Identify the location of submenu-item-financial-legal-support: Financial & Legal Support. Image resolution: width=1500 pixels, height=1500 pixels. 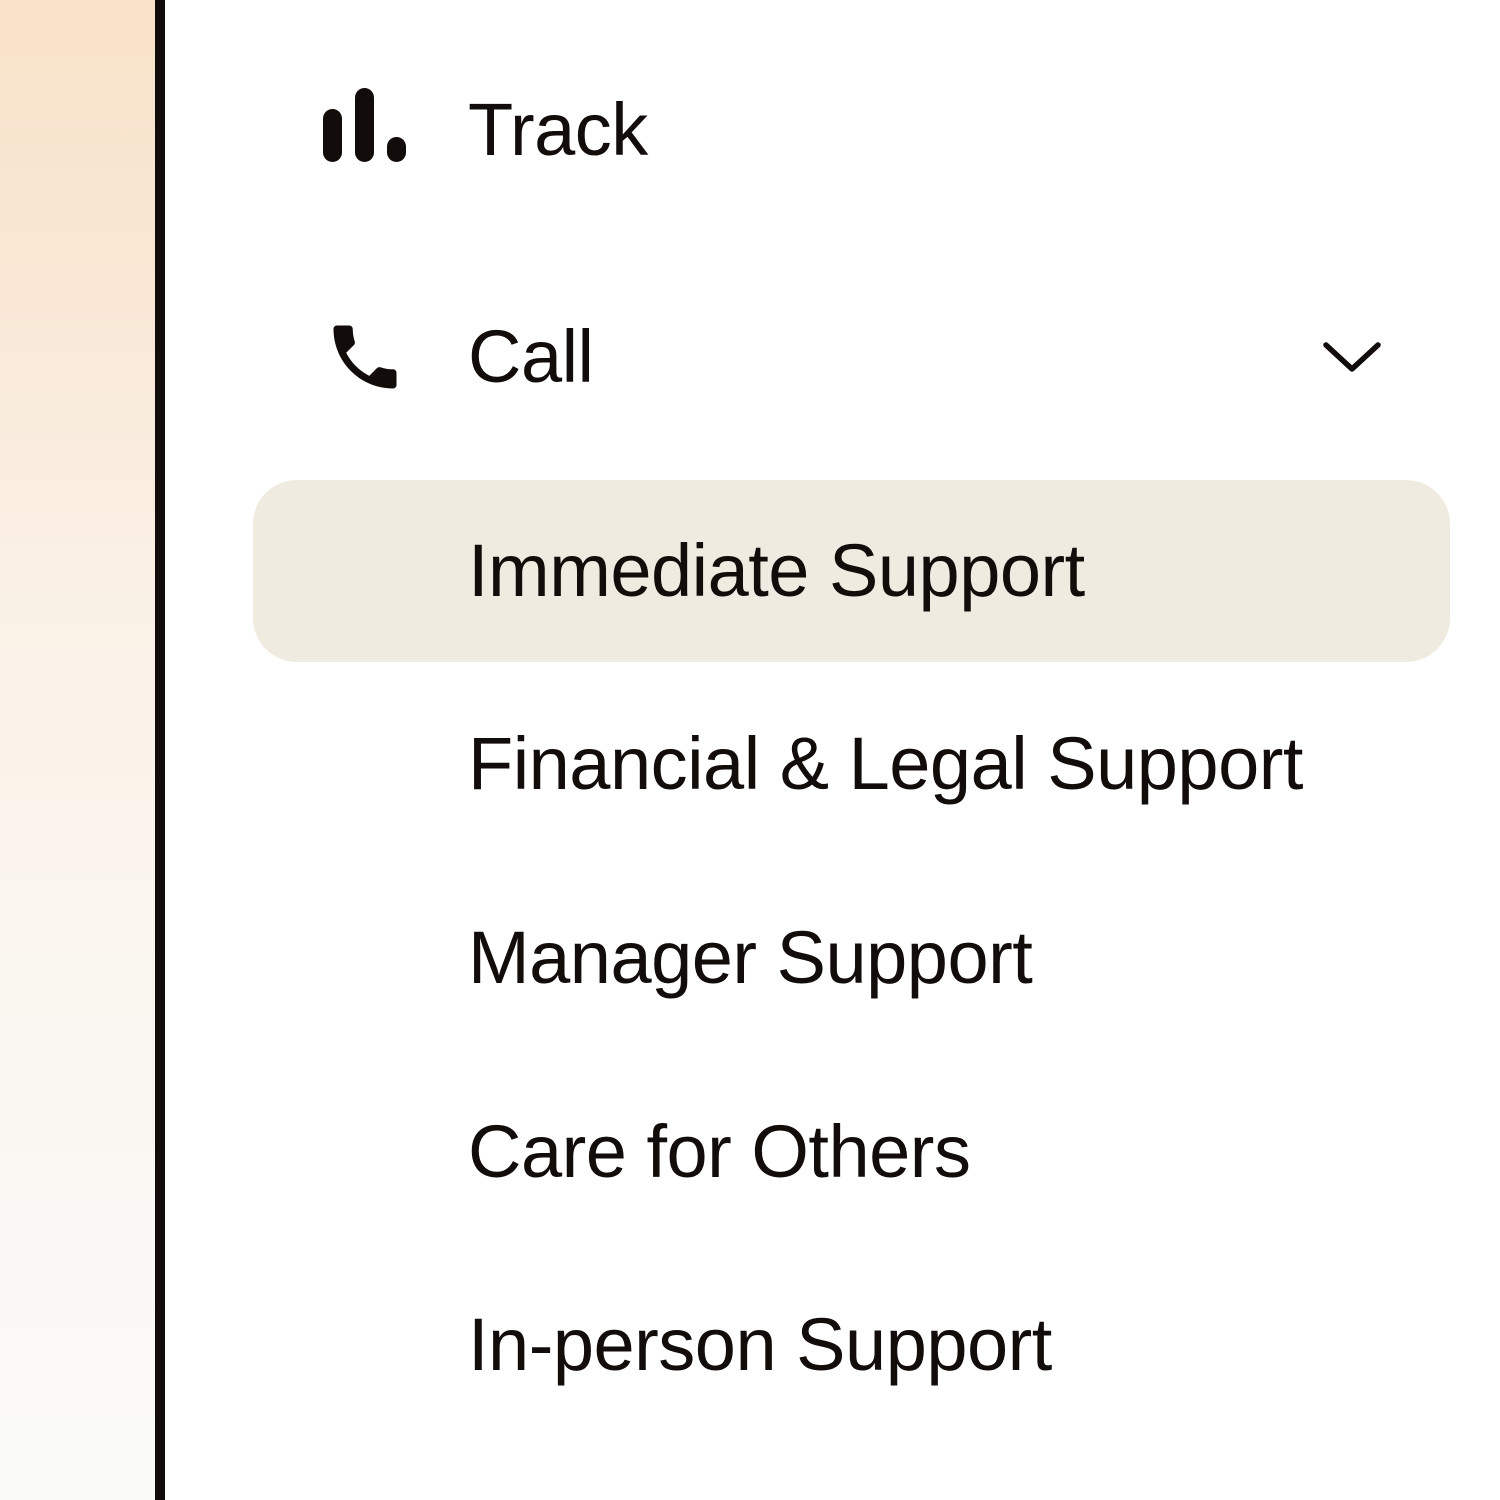
(851, 764).